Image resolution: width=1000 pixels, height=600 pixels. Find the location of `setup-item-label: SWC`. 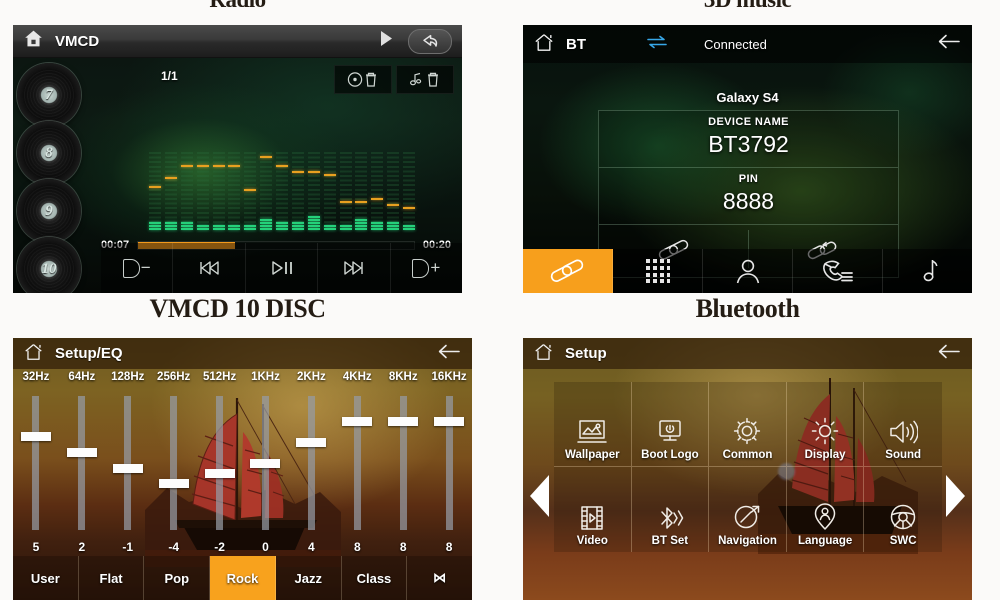

setup-item-label: SWC is located at coordinates (903, 541).